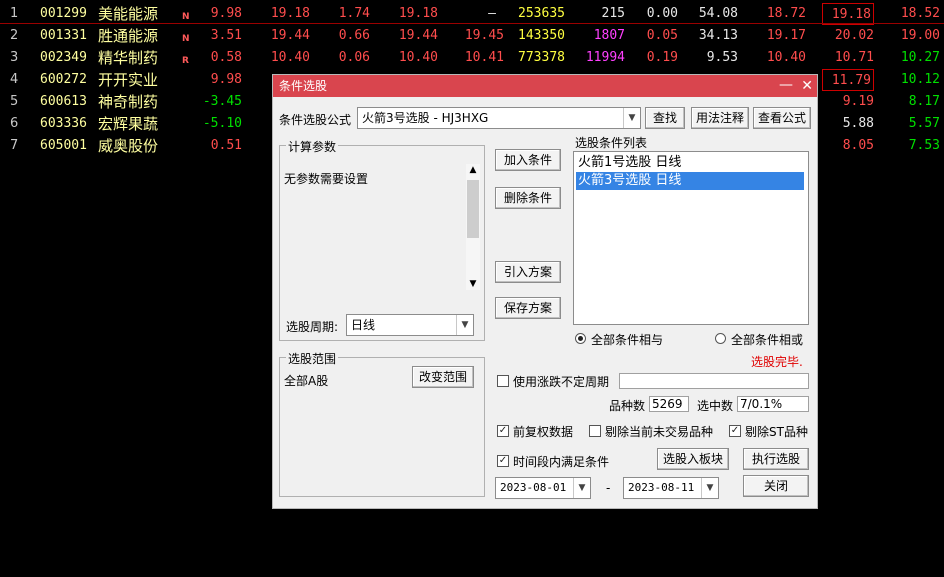 The height and width of the screenshot is (577, 944). I want to click on exclude-untraded-checkbox, so click(595, 431).